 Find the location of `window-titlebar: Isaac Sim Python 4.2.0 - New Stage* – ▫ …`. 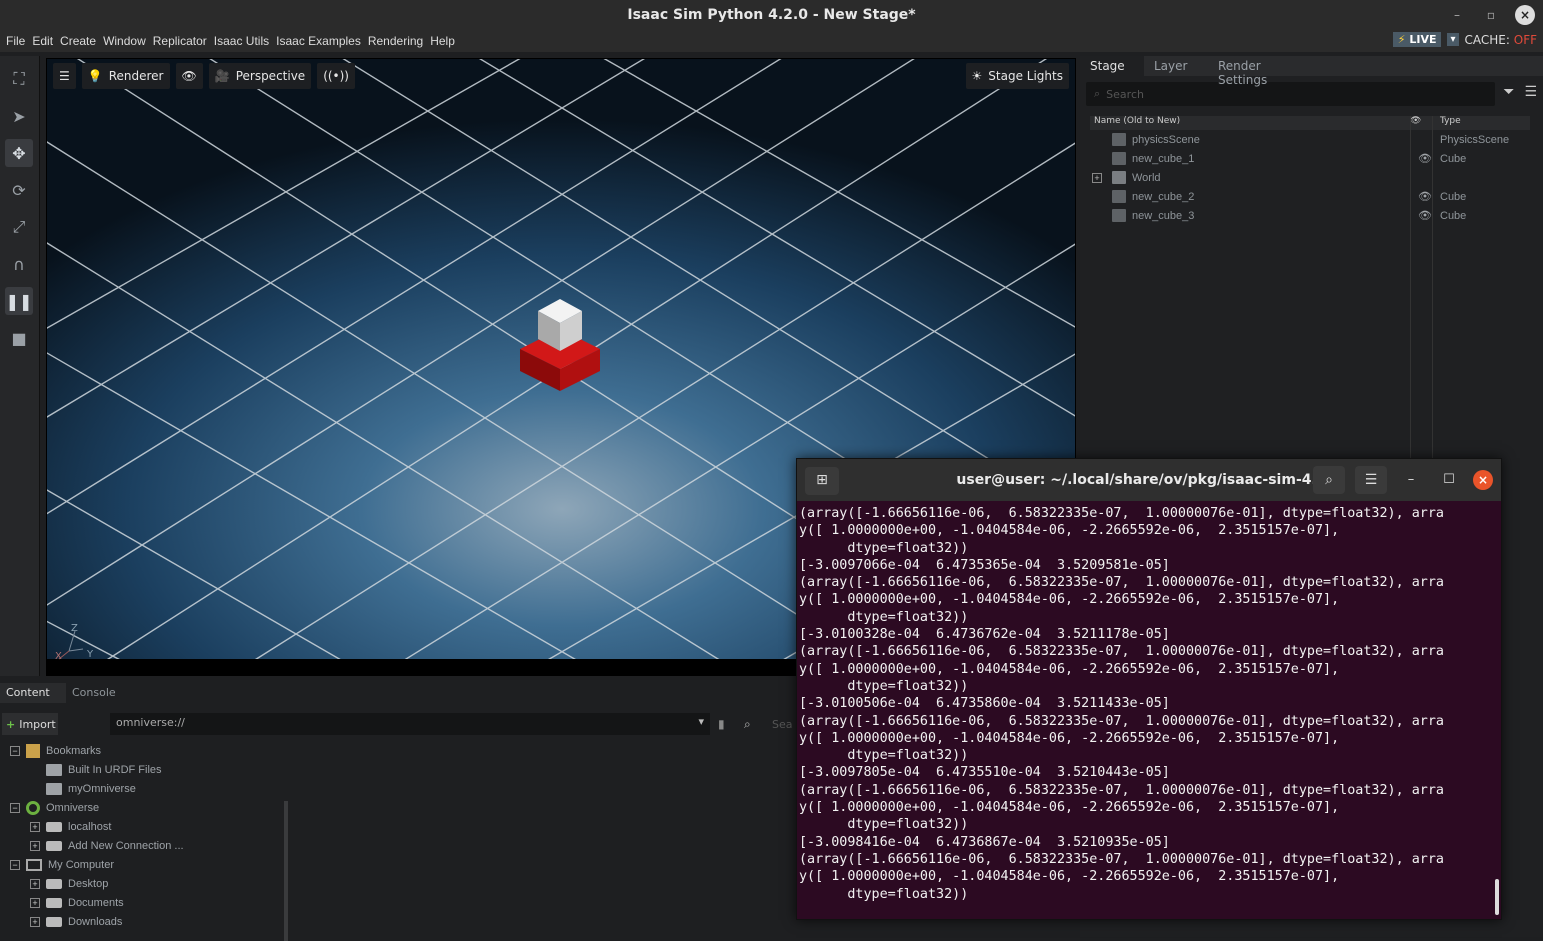

window-titlebar: Isaac Sim Python 4.2.0 - New Stage* – ▫ … is located at coordinates (771, 15).